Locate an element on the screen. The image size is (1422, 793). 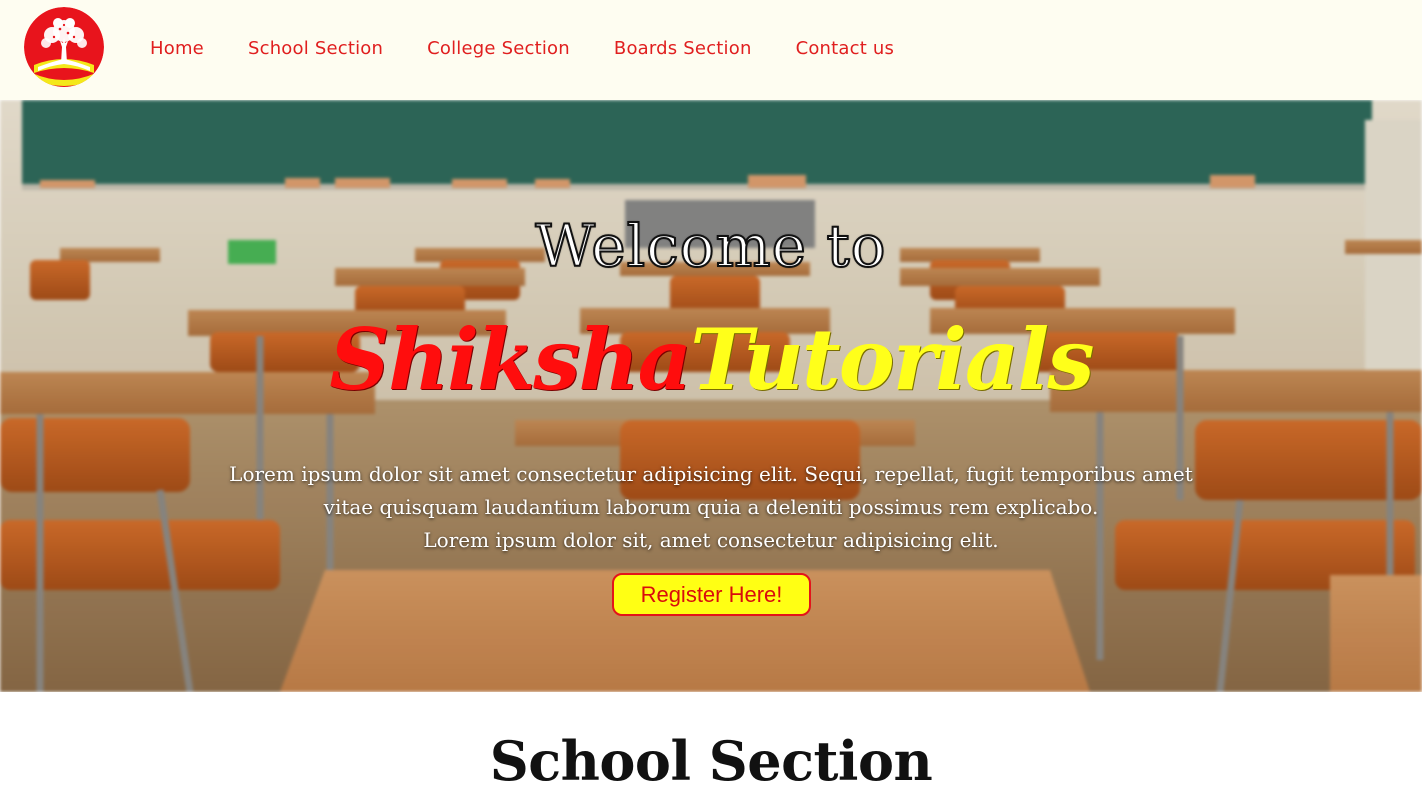
nav-link-boards-section: Boards Section is located at coordinates (683, 48).